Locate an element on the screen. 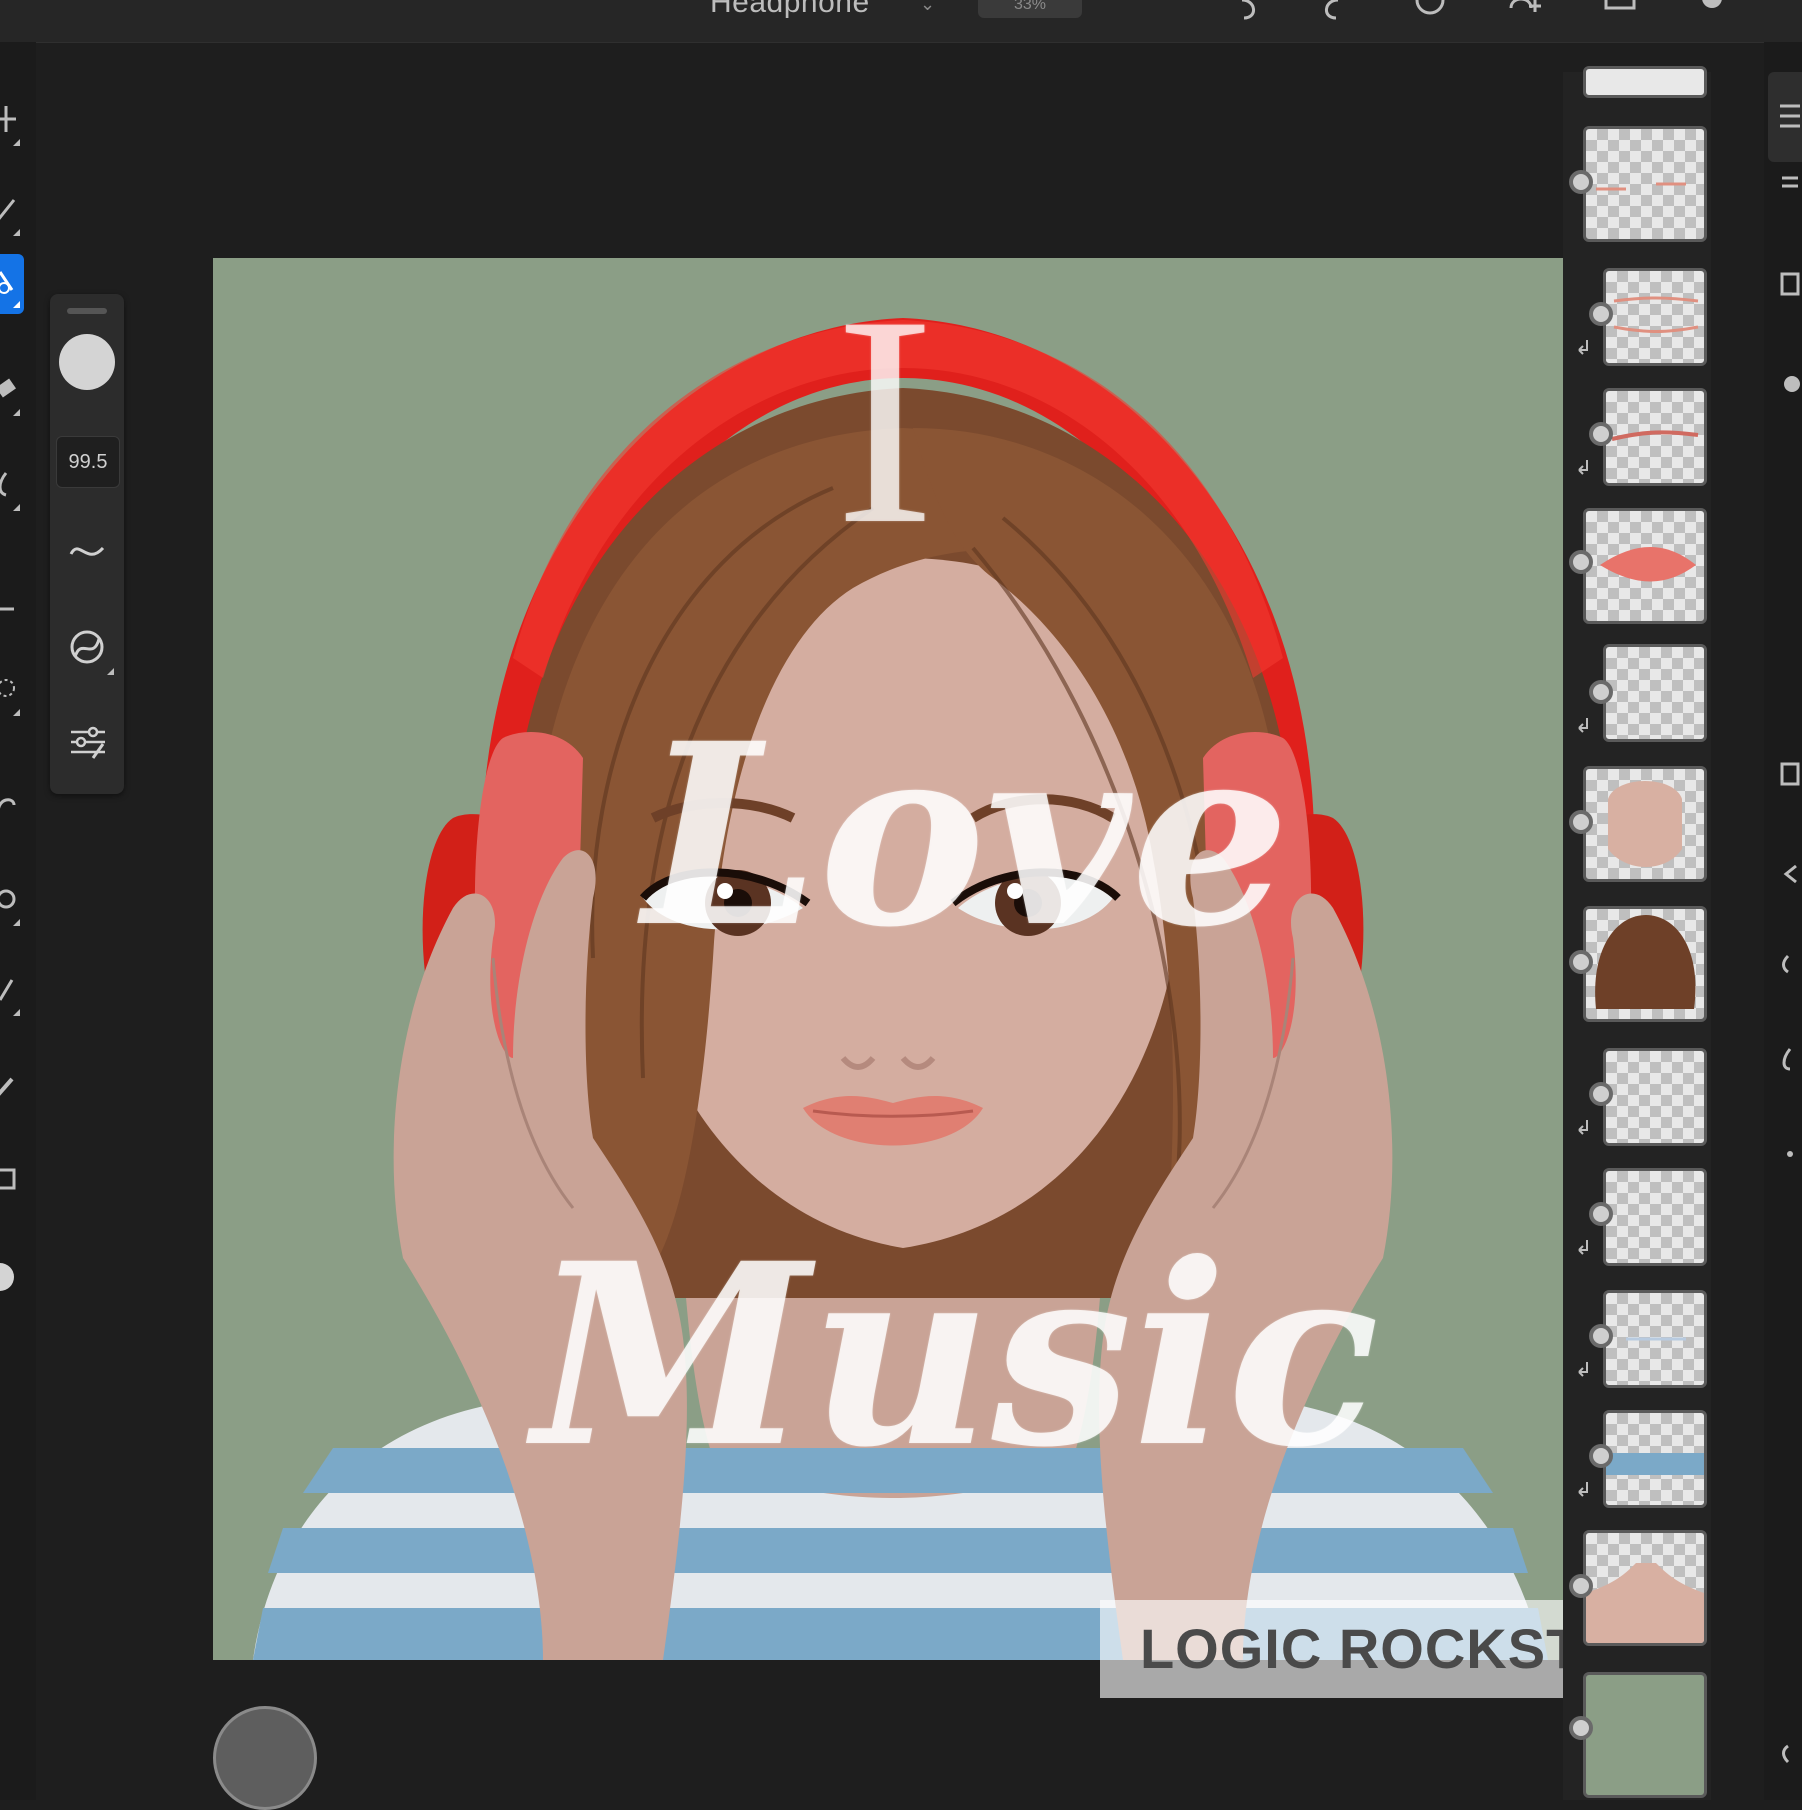 The image size is (1802, 1810). smudge-tool is located at coordinates (12, 487).